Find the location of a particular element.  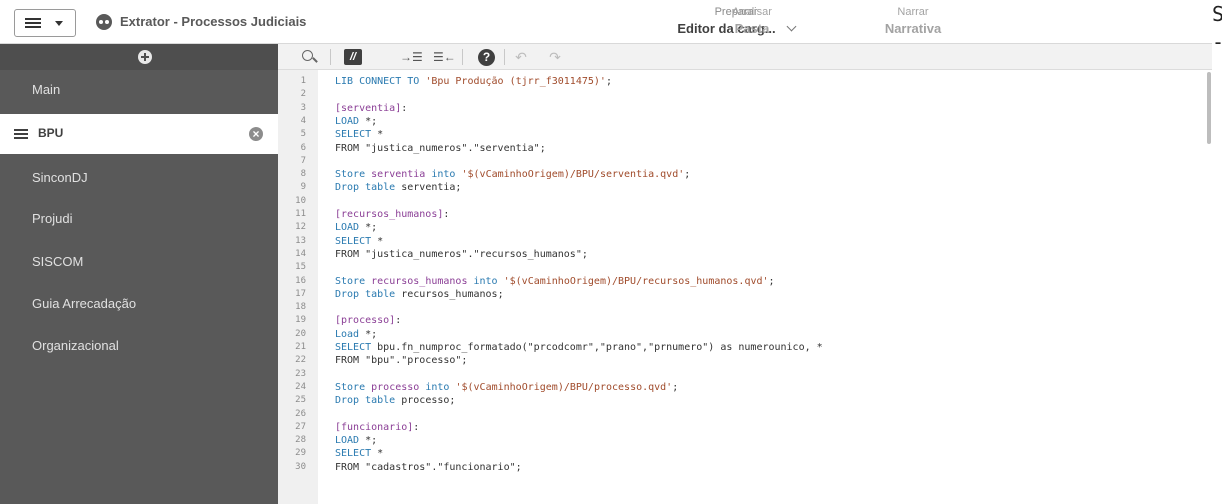

line-text: LOAD *; is located at coordinates (356, 440).